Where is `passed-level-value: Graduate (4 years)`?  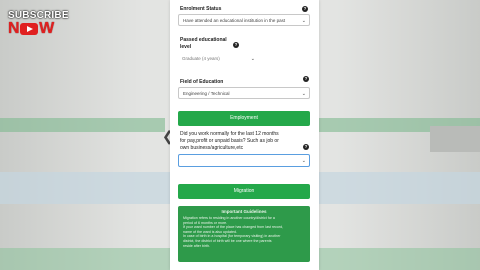 passed-level-value: Graduate (4 years) is located at coordinates (201, 58).